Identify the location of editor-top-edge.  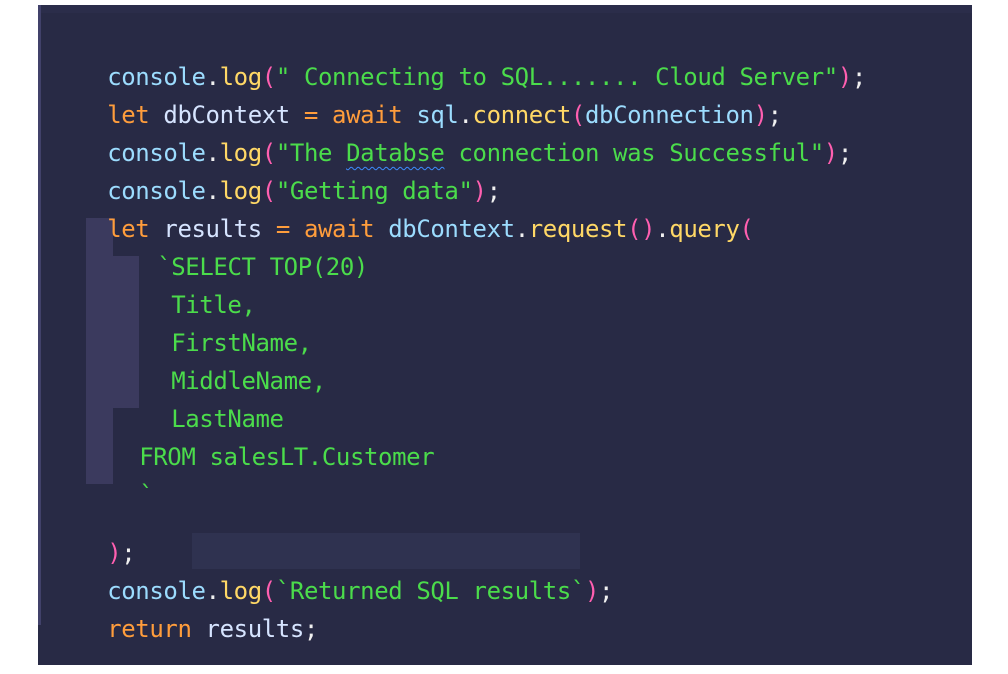
(505, 9).